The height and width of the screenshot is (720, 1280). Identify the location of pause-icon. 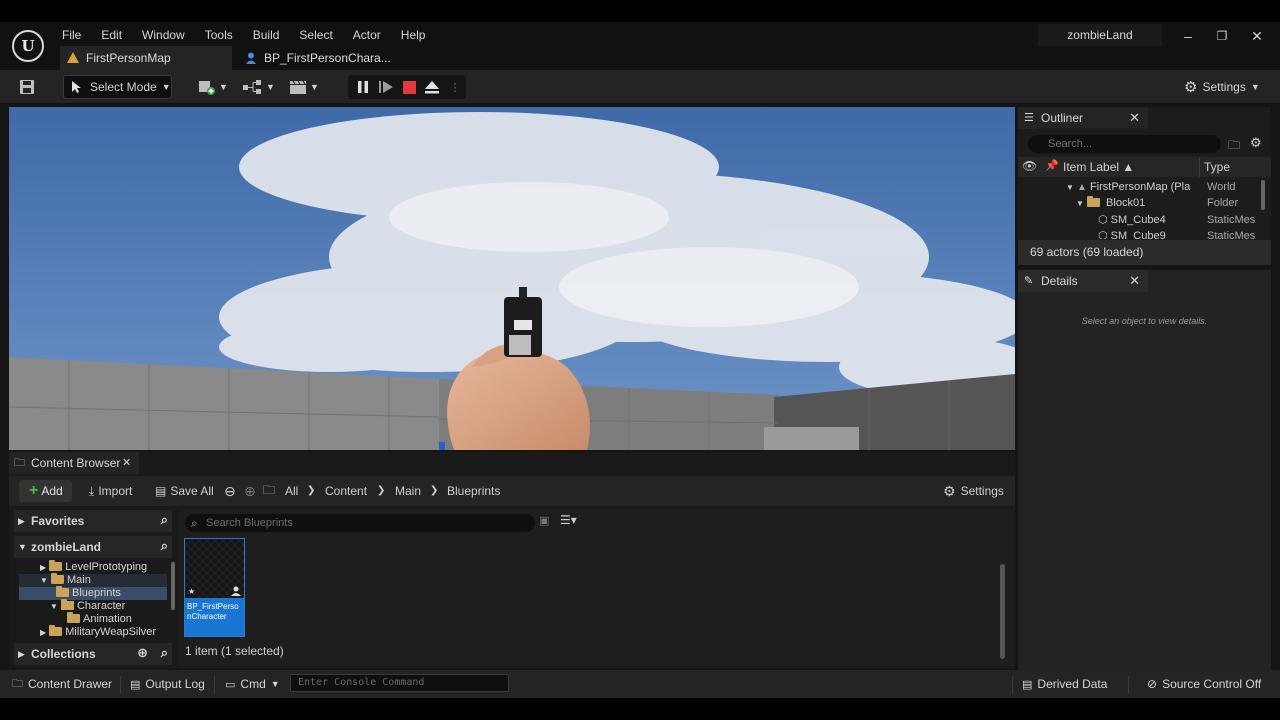
(363, 87).